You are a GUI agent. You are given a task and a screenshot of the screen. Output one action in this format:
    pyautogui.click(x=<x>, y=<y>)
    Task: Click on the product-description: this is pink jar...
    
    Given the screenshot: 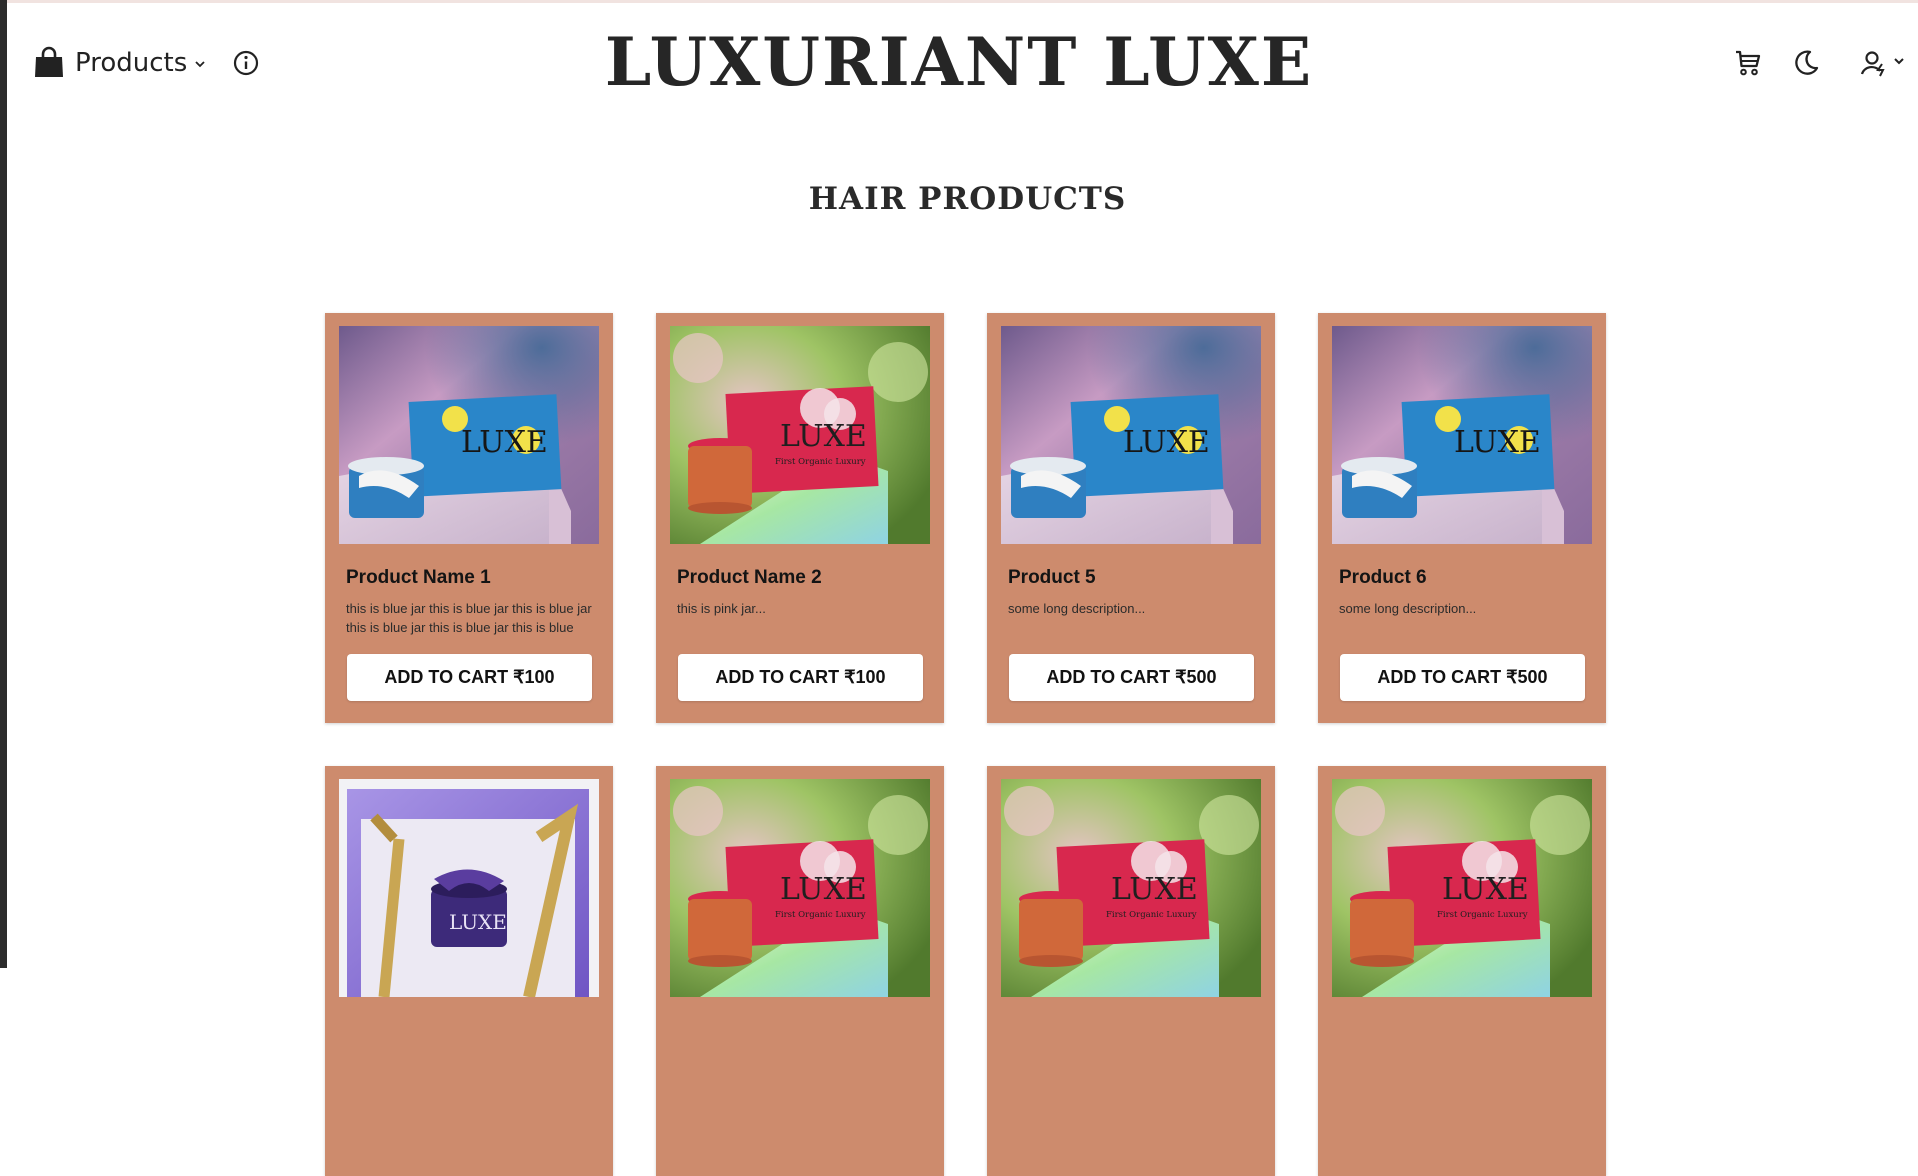 What is the action you would take?
    pyautogui.click(x=721, y=608)
    